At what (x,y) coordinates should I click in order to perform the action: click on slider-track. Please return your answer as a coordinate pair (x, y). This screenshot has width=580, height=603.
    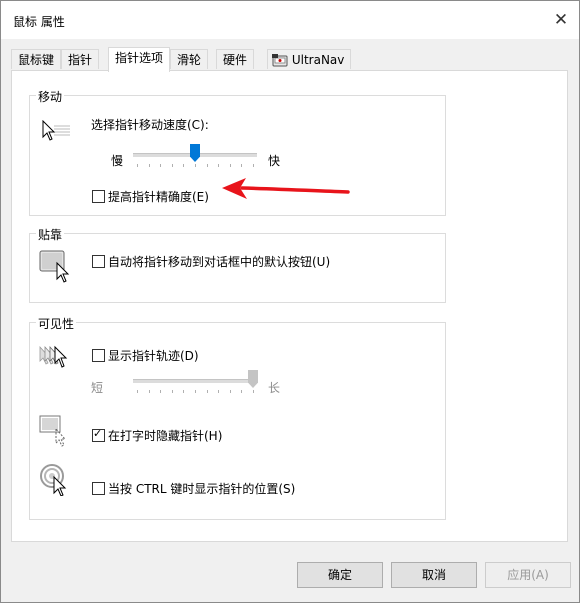
    Looking at the image, I should click on (195, 381).